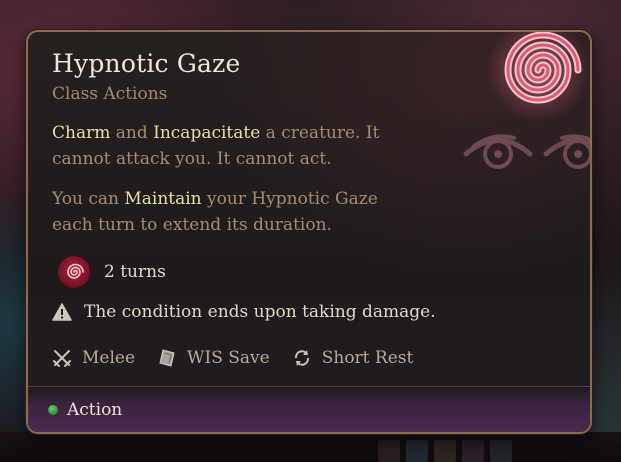 Image resolution: width=621 pixels, height=462 pixels. Describe the element at coordinates (301, 358) in the screenshot. I see `recharge-arrows-icon` at that location.